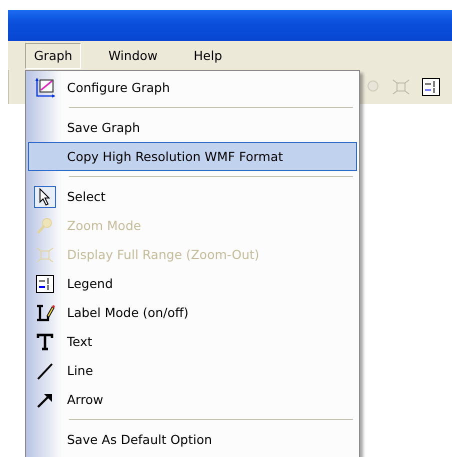 The width and height of the screenshot is (452, 457). I want to click on menu-item: Save Graph, so click(192, 127).